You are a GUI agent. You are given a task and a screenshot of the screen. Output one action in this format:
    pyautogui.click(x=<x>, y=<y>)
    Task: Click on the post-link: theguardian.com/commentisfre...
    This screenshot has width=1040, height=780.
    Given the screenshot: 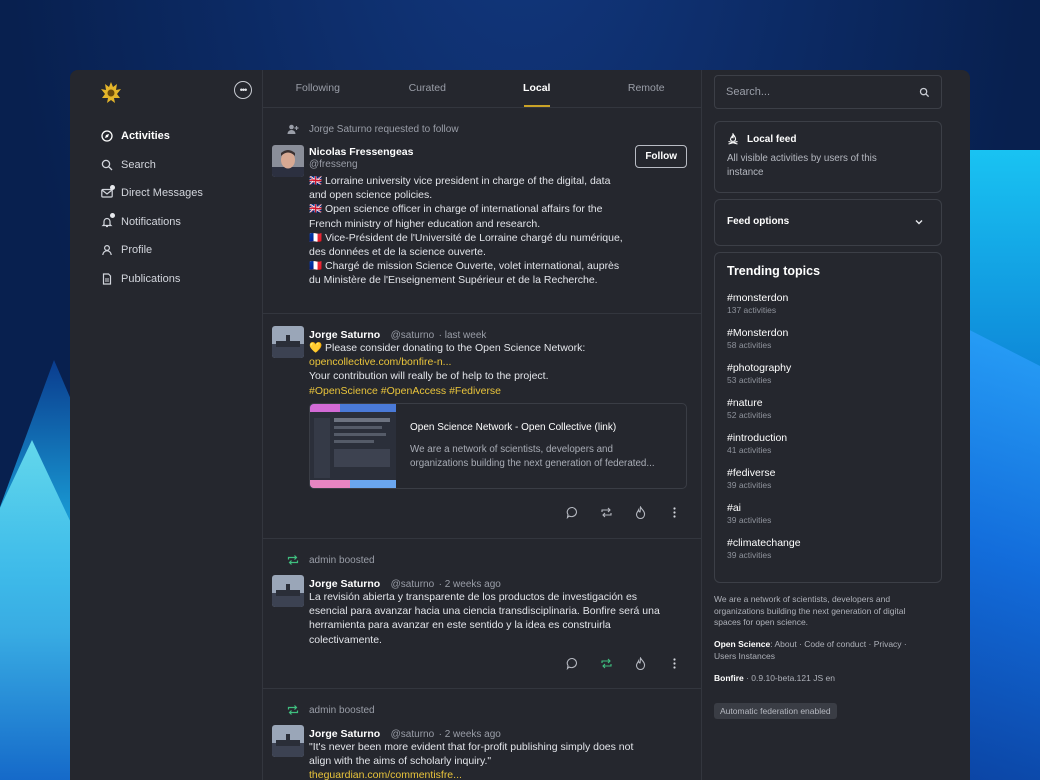 What is the action you would take?
    pyautogui.click(x=501, y=774)
    